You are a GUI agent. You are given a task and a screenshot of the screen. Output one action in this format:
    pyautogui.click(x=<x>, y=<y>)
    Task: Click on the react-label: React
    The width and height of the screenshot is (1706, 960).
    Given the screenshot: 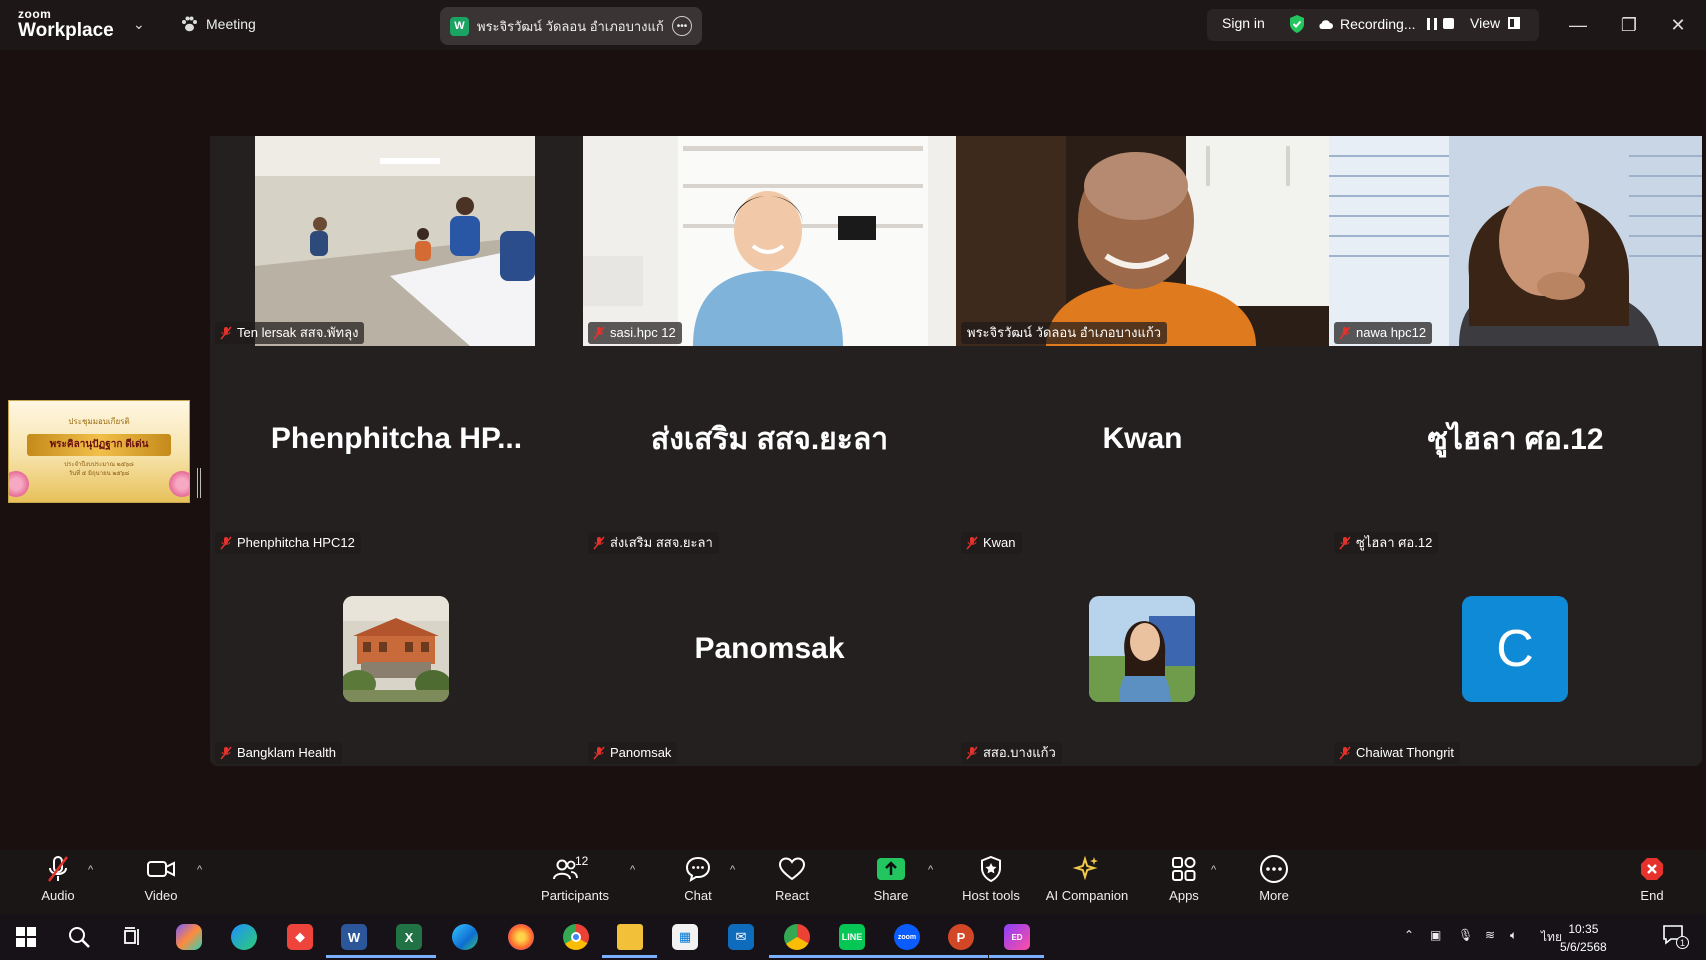 What is the action you would take?
    pyautogui.click(x=792, y=895)
    